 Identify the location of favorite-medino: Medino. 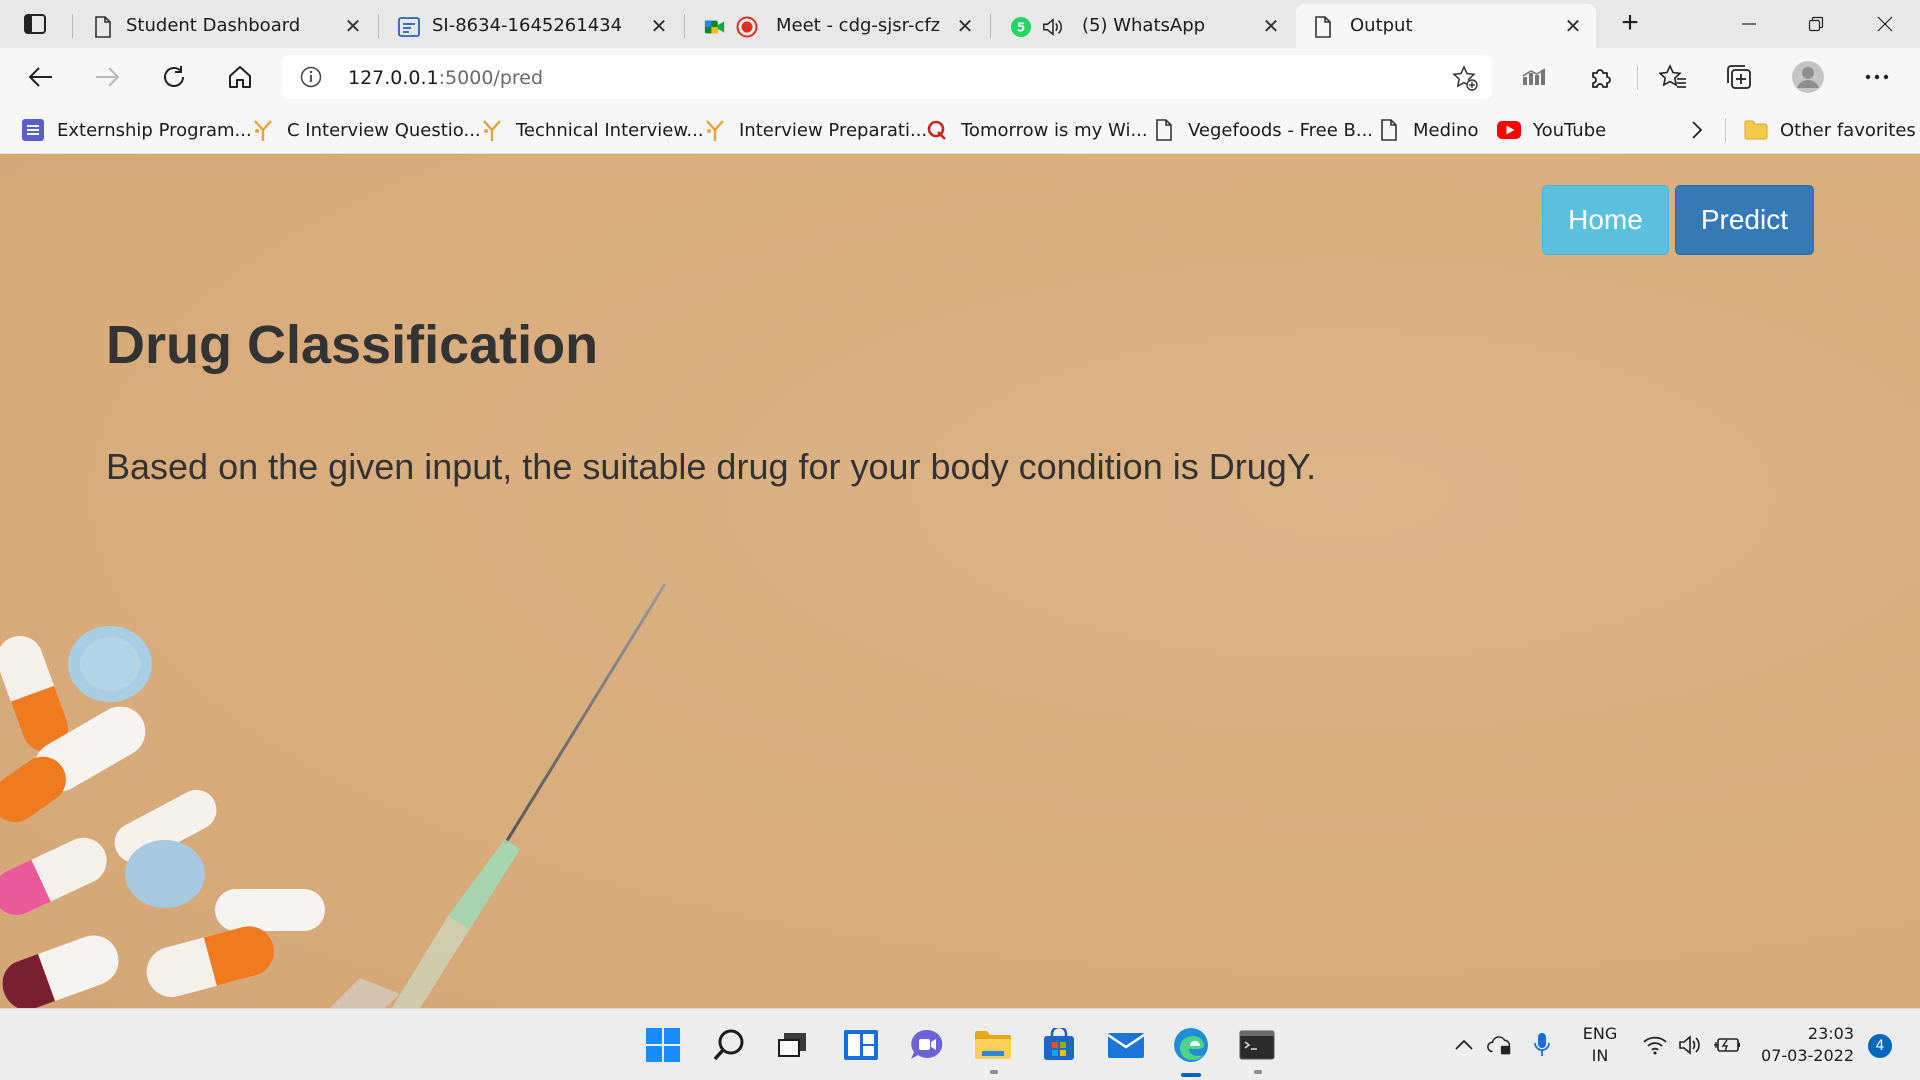
(1427, 130).